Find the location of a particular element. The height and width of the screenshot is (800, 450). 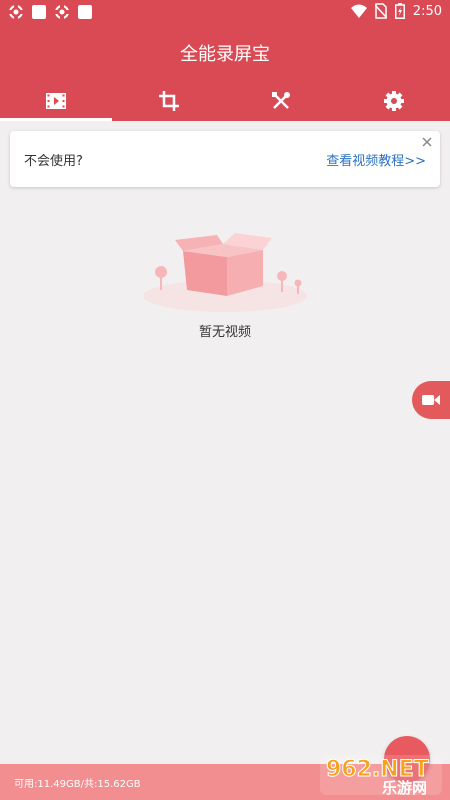

watermark-brand-bottom: 乐游网 is located at coordinates (404, 788).